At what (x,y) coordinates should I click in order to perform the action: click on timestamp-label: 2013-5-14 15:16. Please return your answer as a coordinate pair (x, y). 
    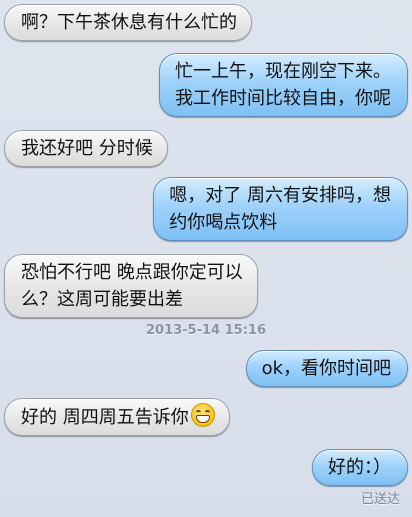
    Looking at the image, I should click on (205, 330).